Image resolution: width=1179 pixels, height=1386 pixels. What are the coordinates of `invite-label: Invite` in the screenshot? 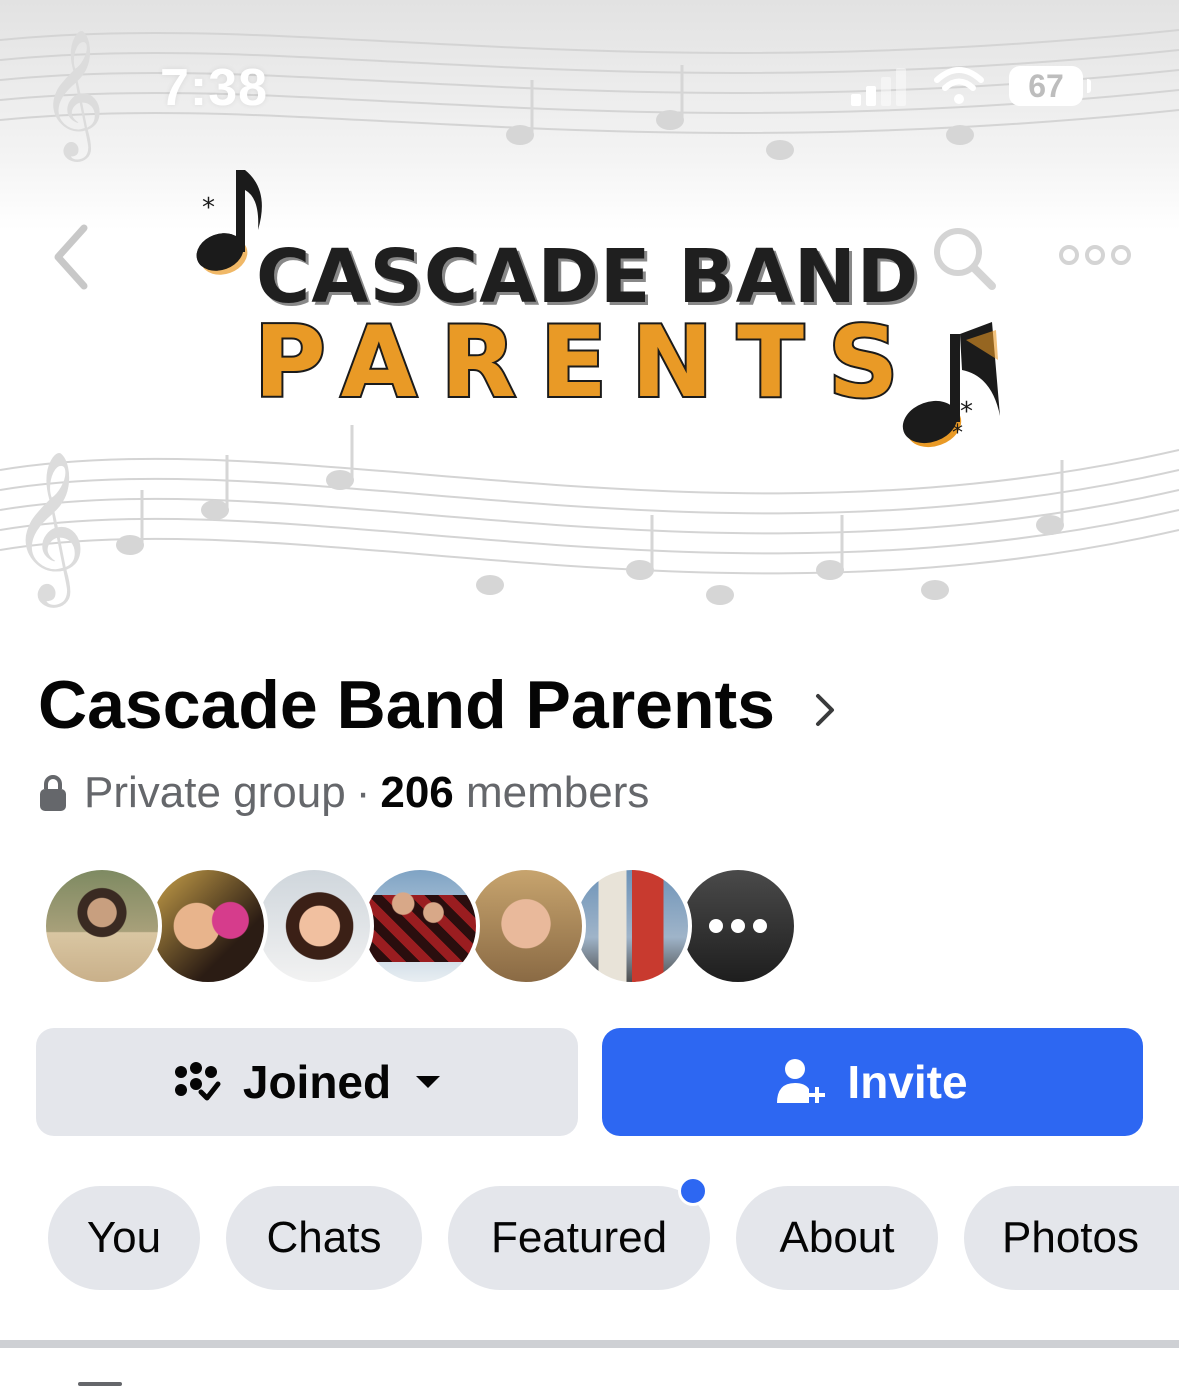 It's located at (907, 1082).